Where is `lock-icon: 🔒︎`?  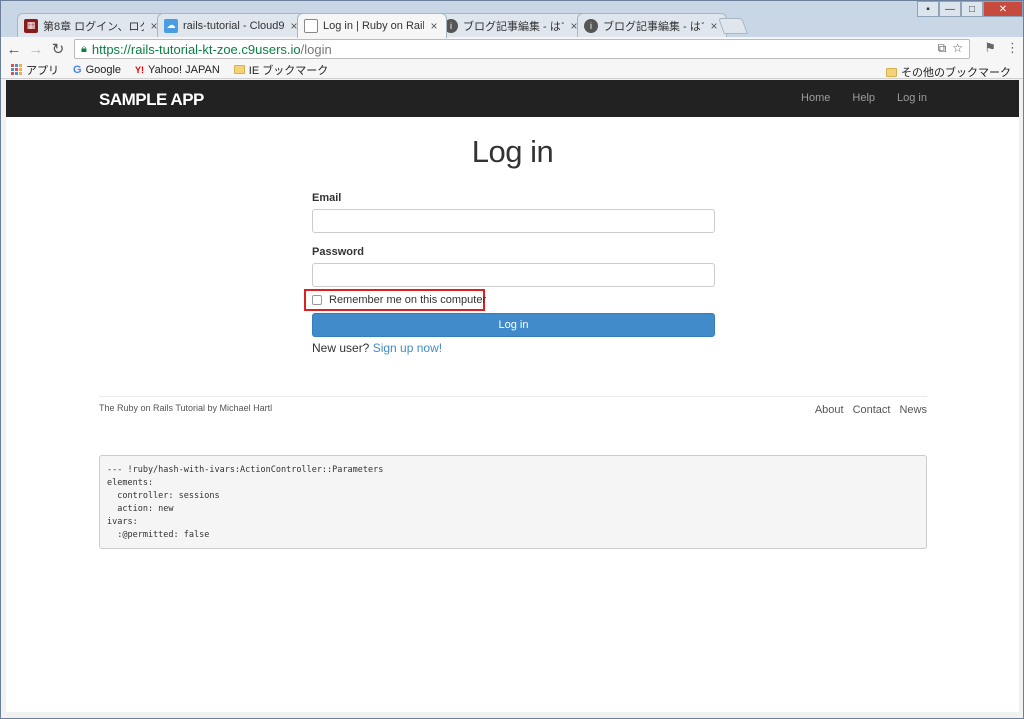
lock-icon: 🔒︎ is located at coordinates (84, 48).